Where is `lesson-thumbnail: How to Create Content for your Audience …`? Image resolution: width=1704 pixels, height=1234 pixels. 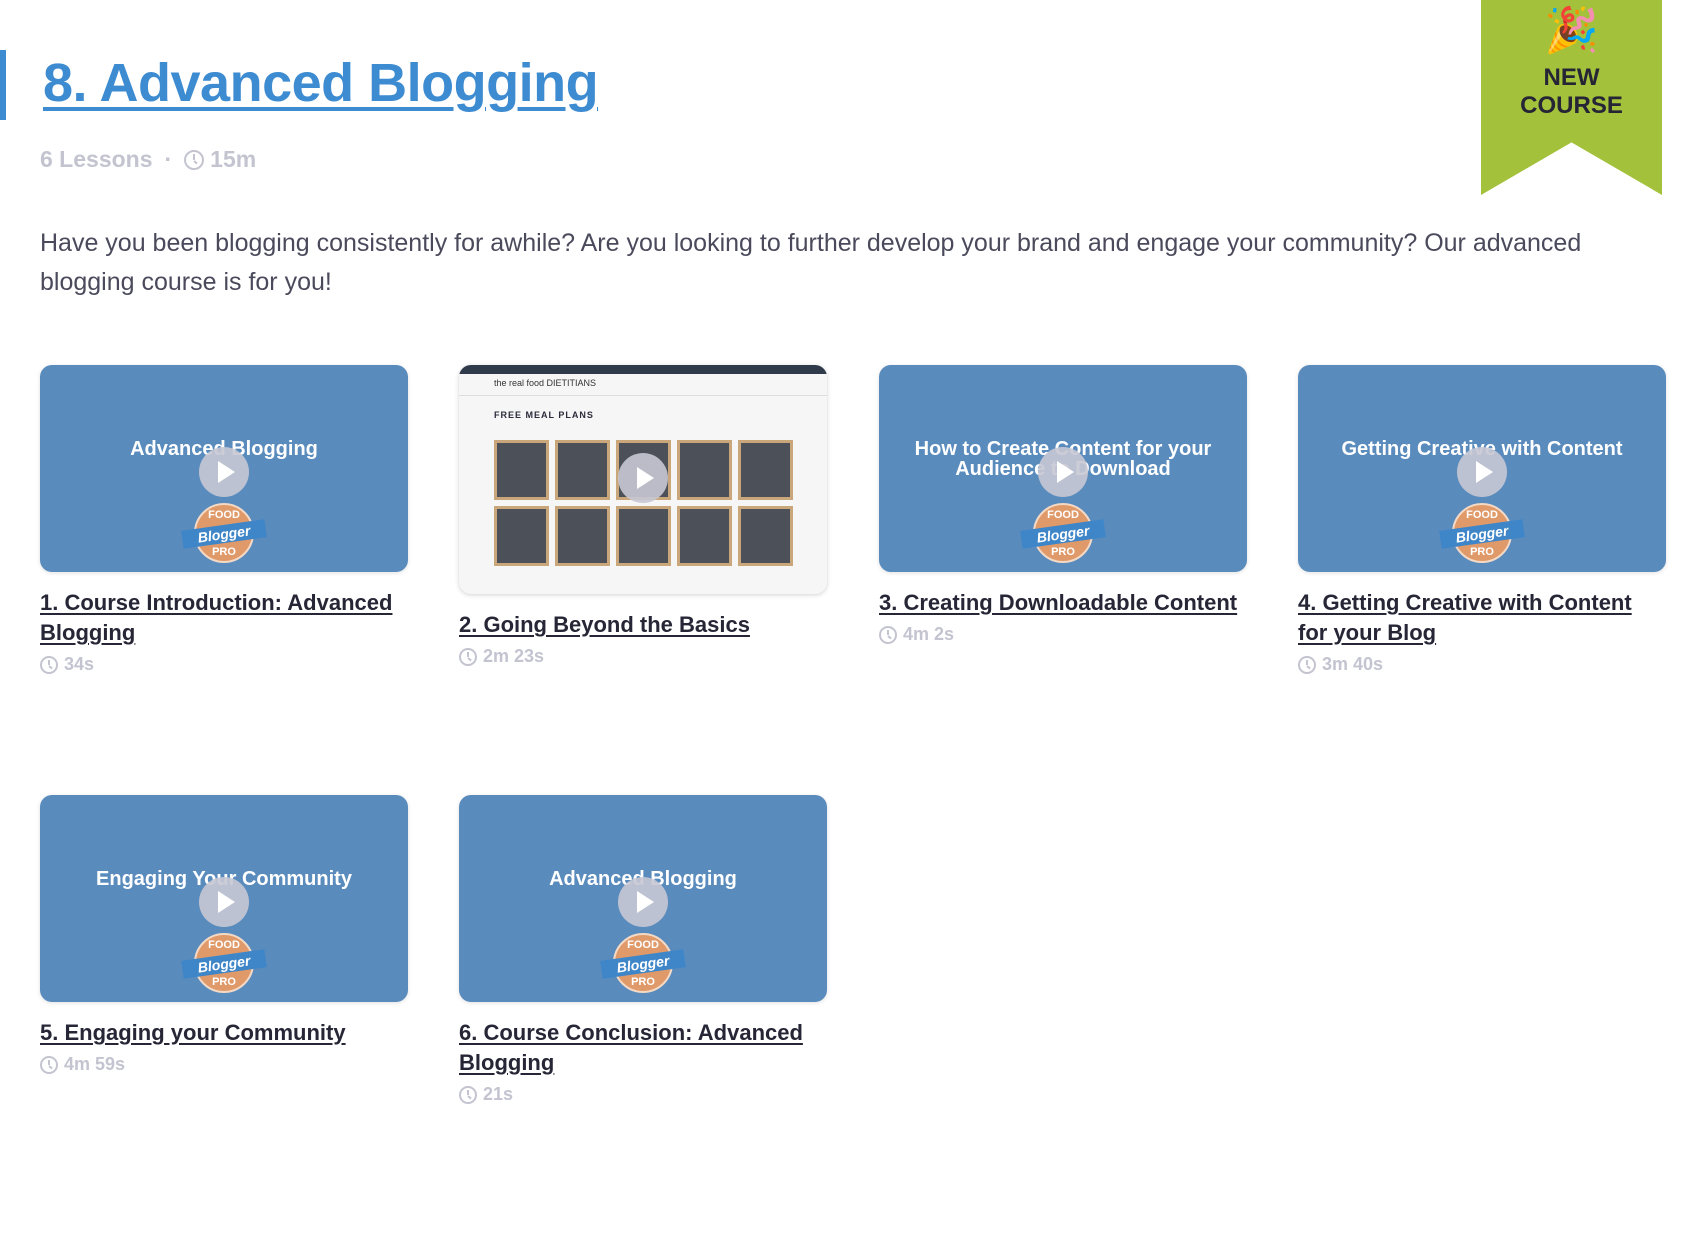 lesson-thumbnail: How to Create Content for your Audience … is located at coordinates (1063, 468).